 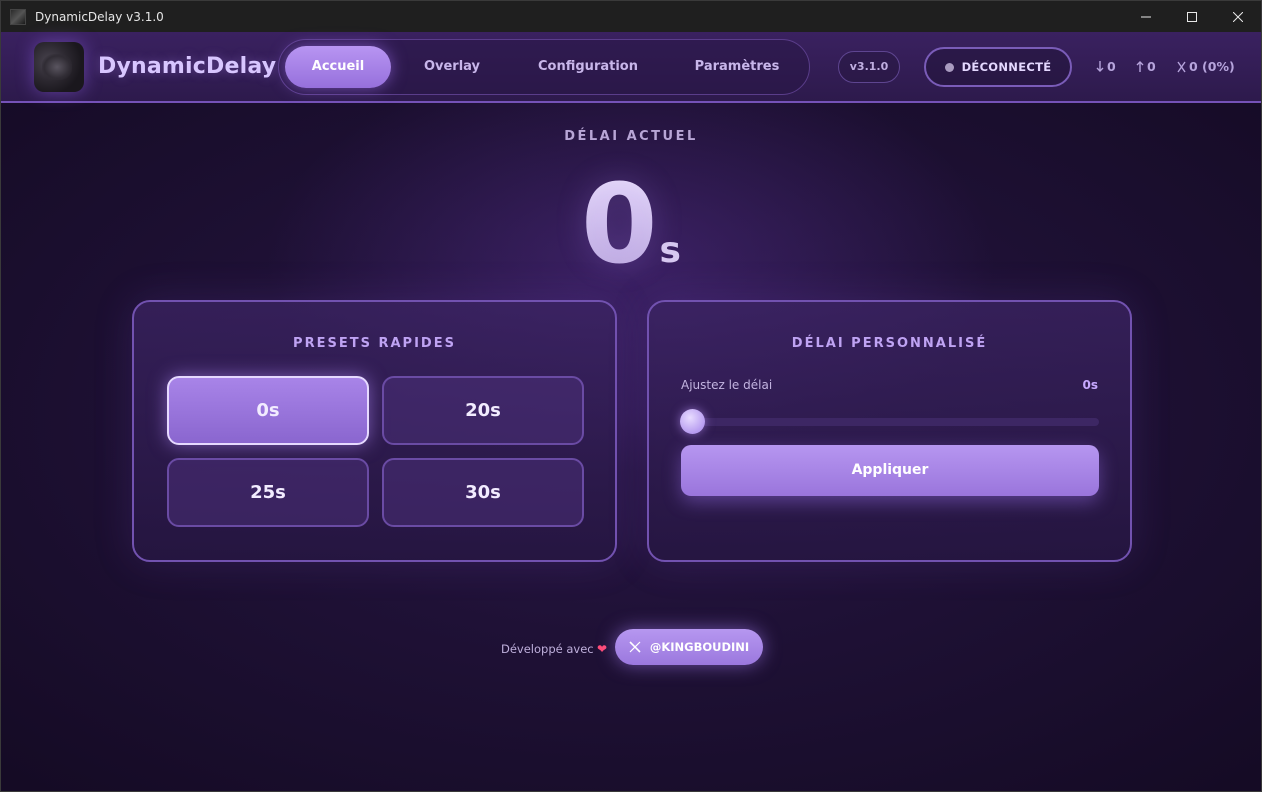 What do you see at coordinates (949, 67) in the screenshot?
I see `status-dot-icon` at bounding box center [949, 67].